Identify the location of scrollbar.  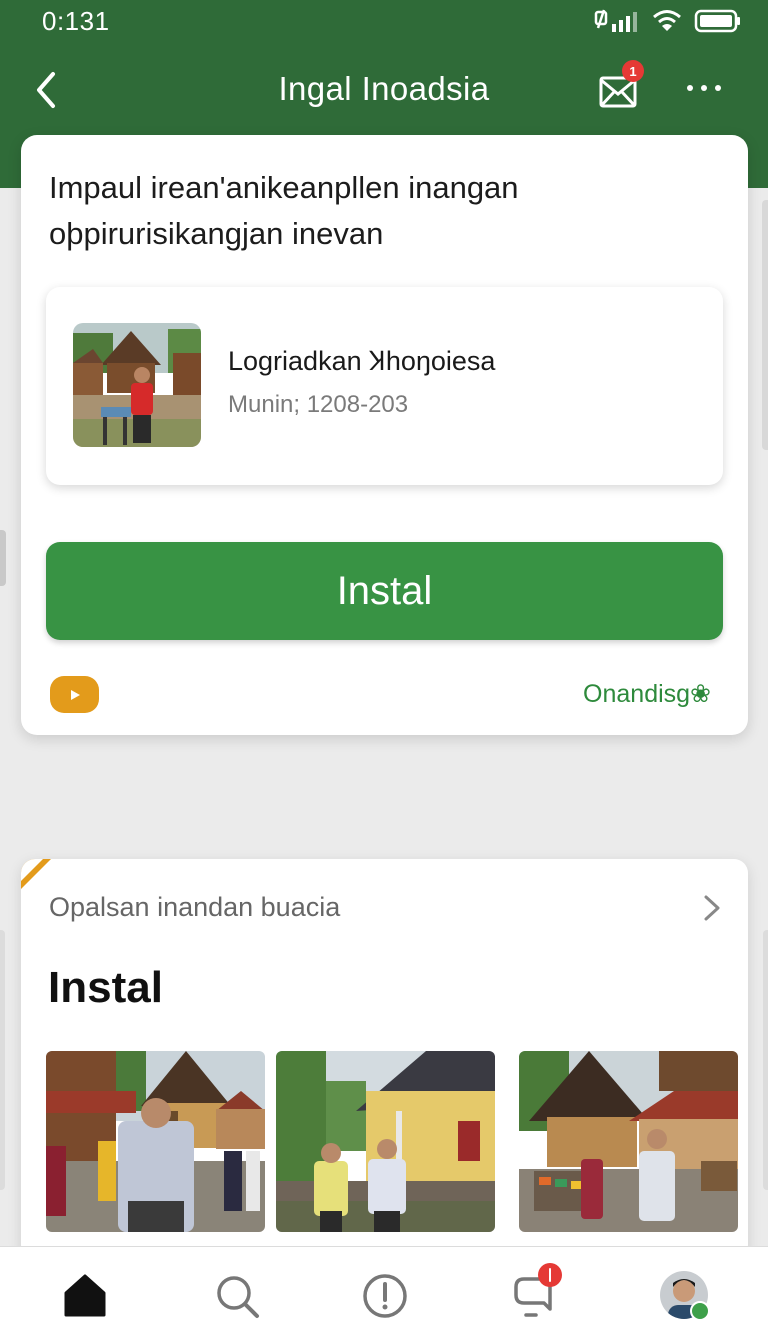
(765, 325).